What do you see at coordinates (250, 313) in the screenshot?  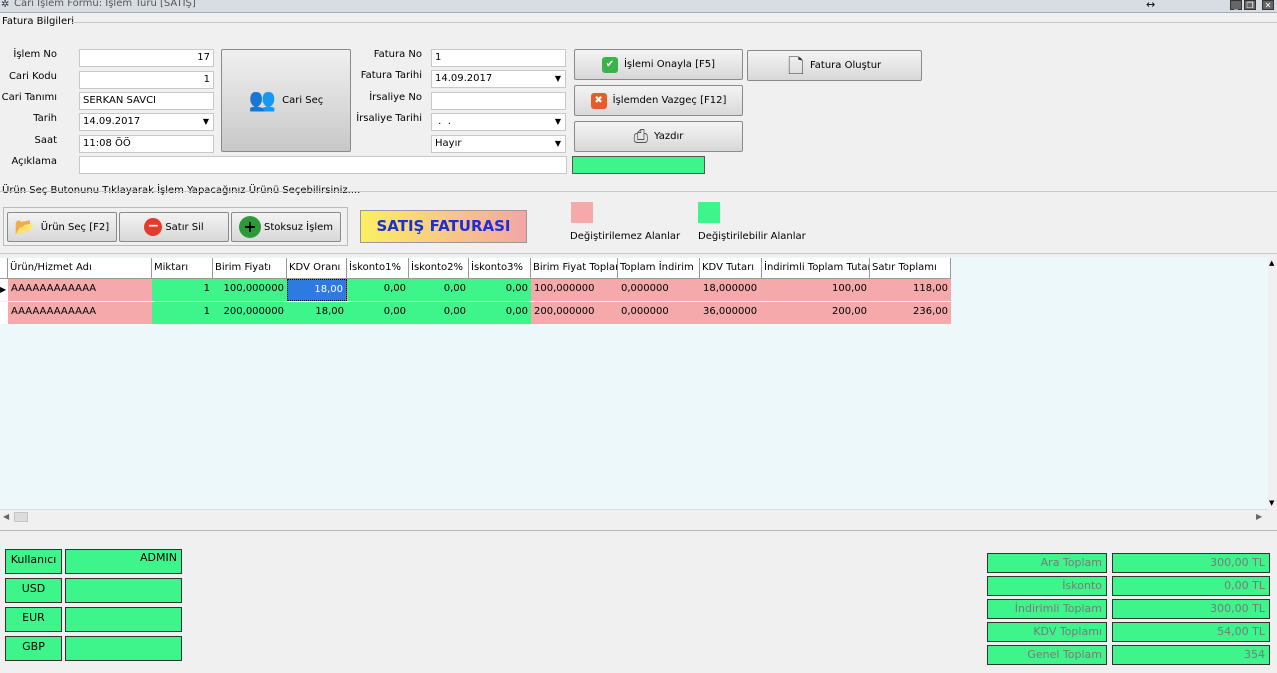 I see `grid-cell-birim-fiyati: 200,000000` at bounding box center [250, 313].